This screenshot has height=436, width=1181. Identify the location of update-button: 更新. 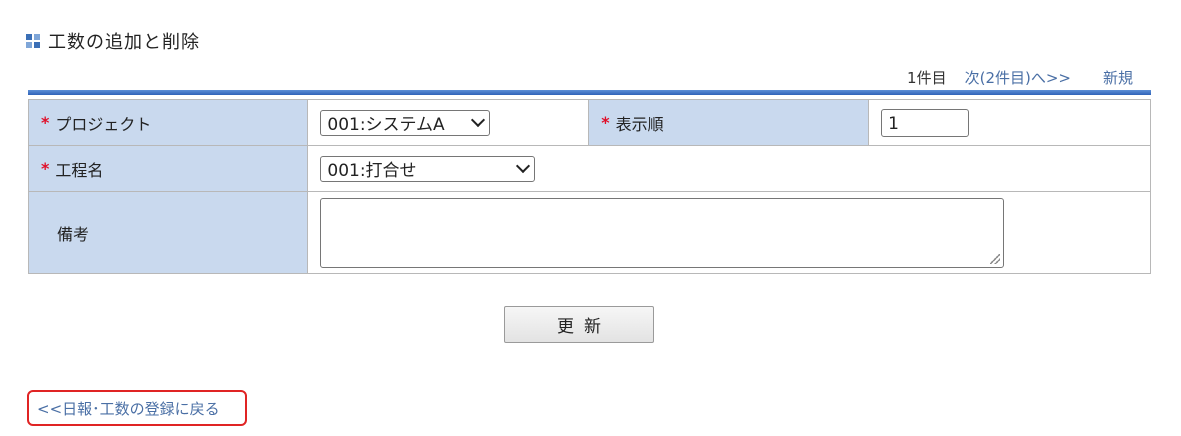
(579, 324).